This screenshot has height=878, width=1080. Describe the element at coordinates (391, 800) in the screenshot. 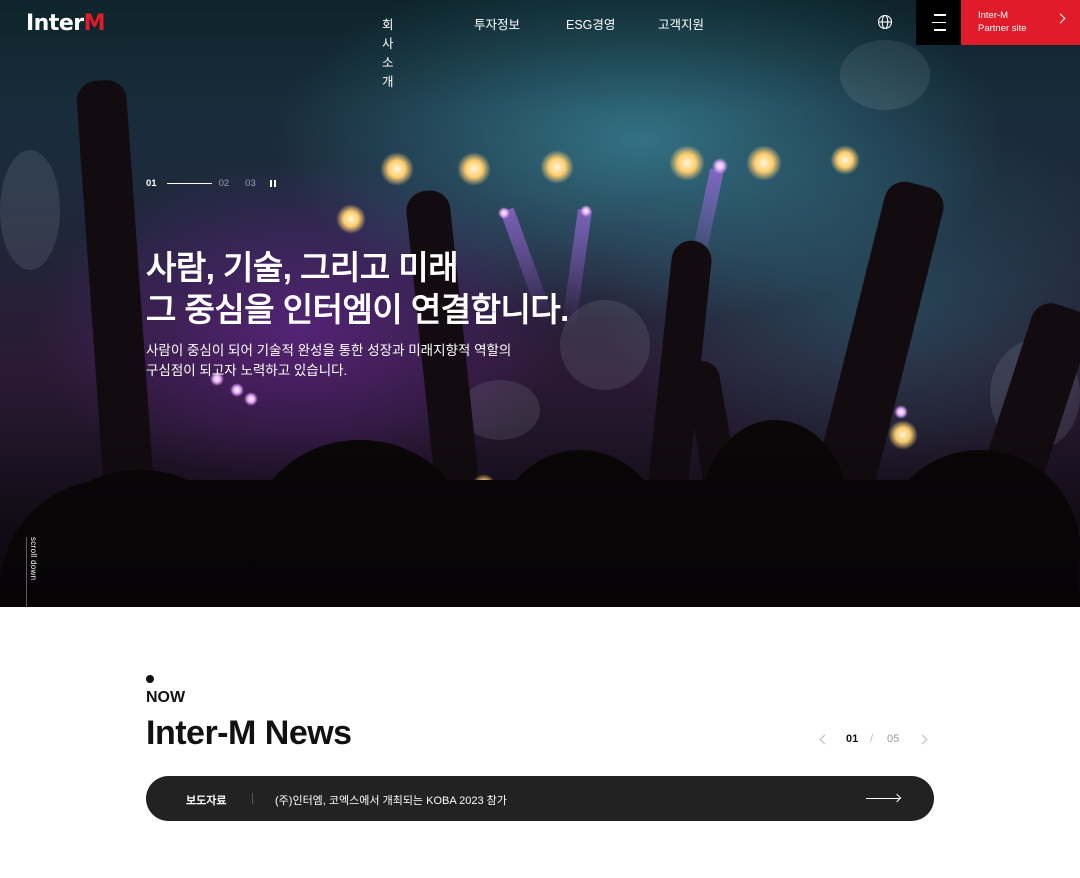

I see `news-headline: (주)인터엠, 코엑스에서 개최되는 KOBA 2023 참가` at that location.